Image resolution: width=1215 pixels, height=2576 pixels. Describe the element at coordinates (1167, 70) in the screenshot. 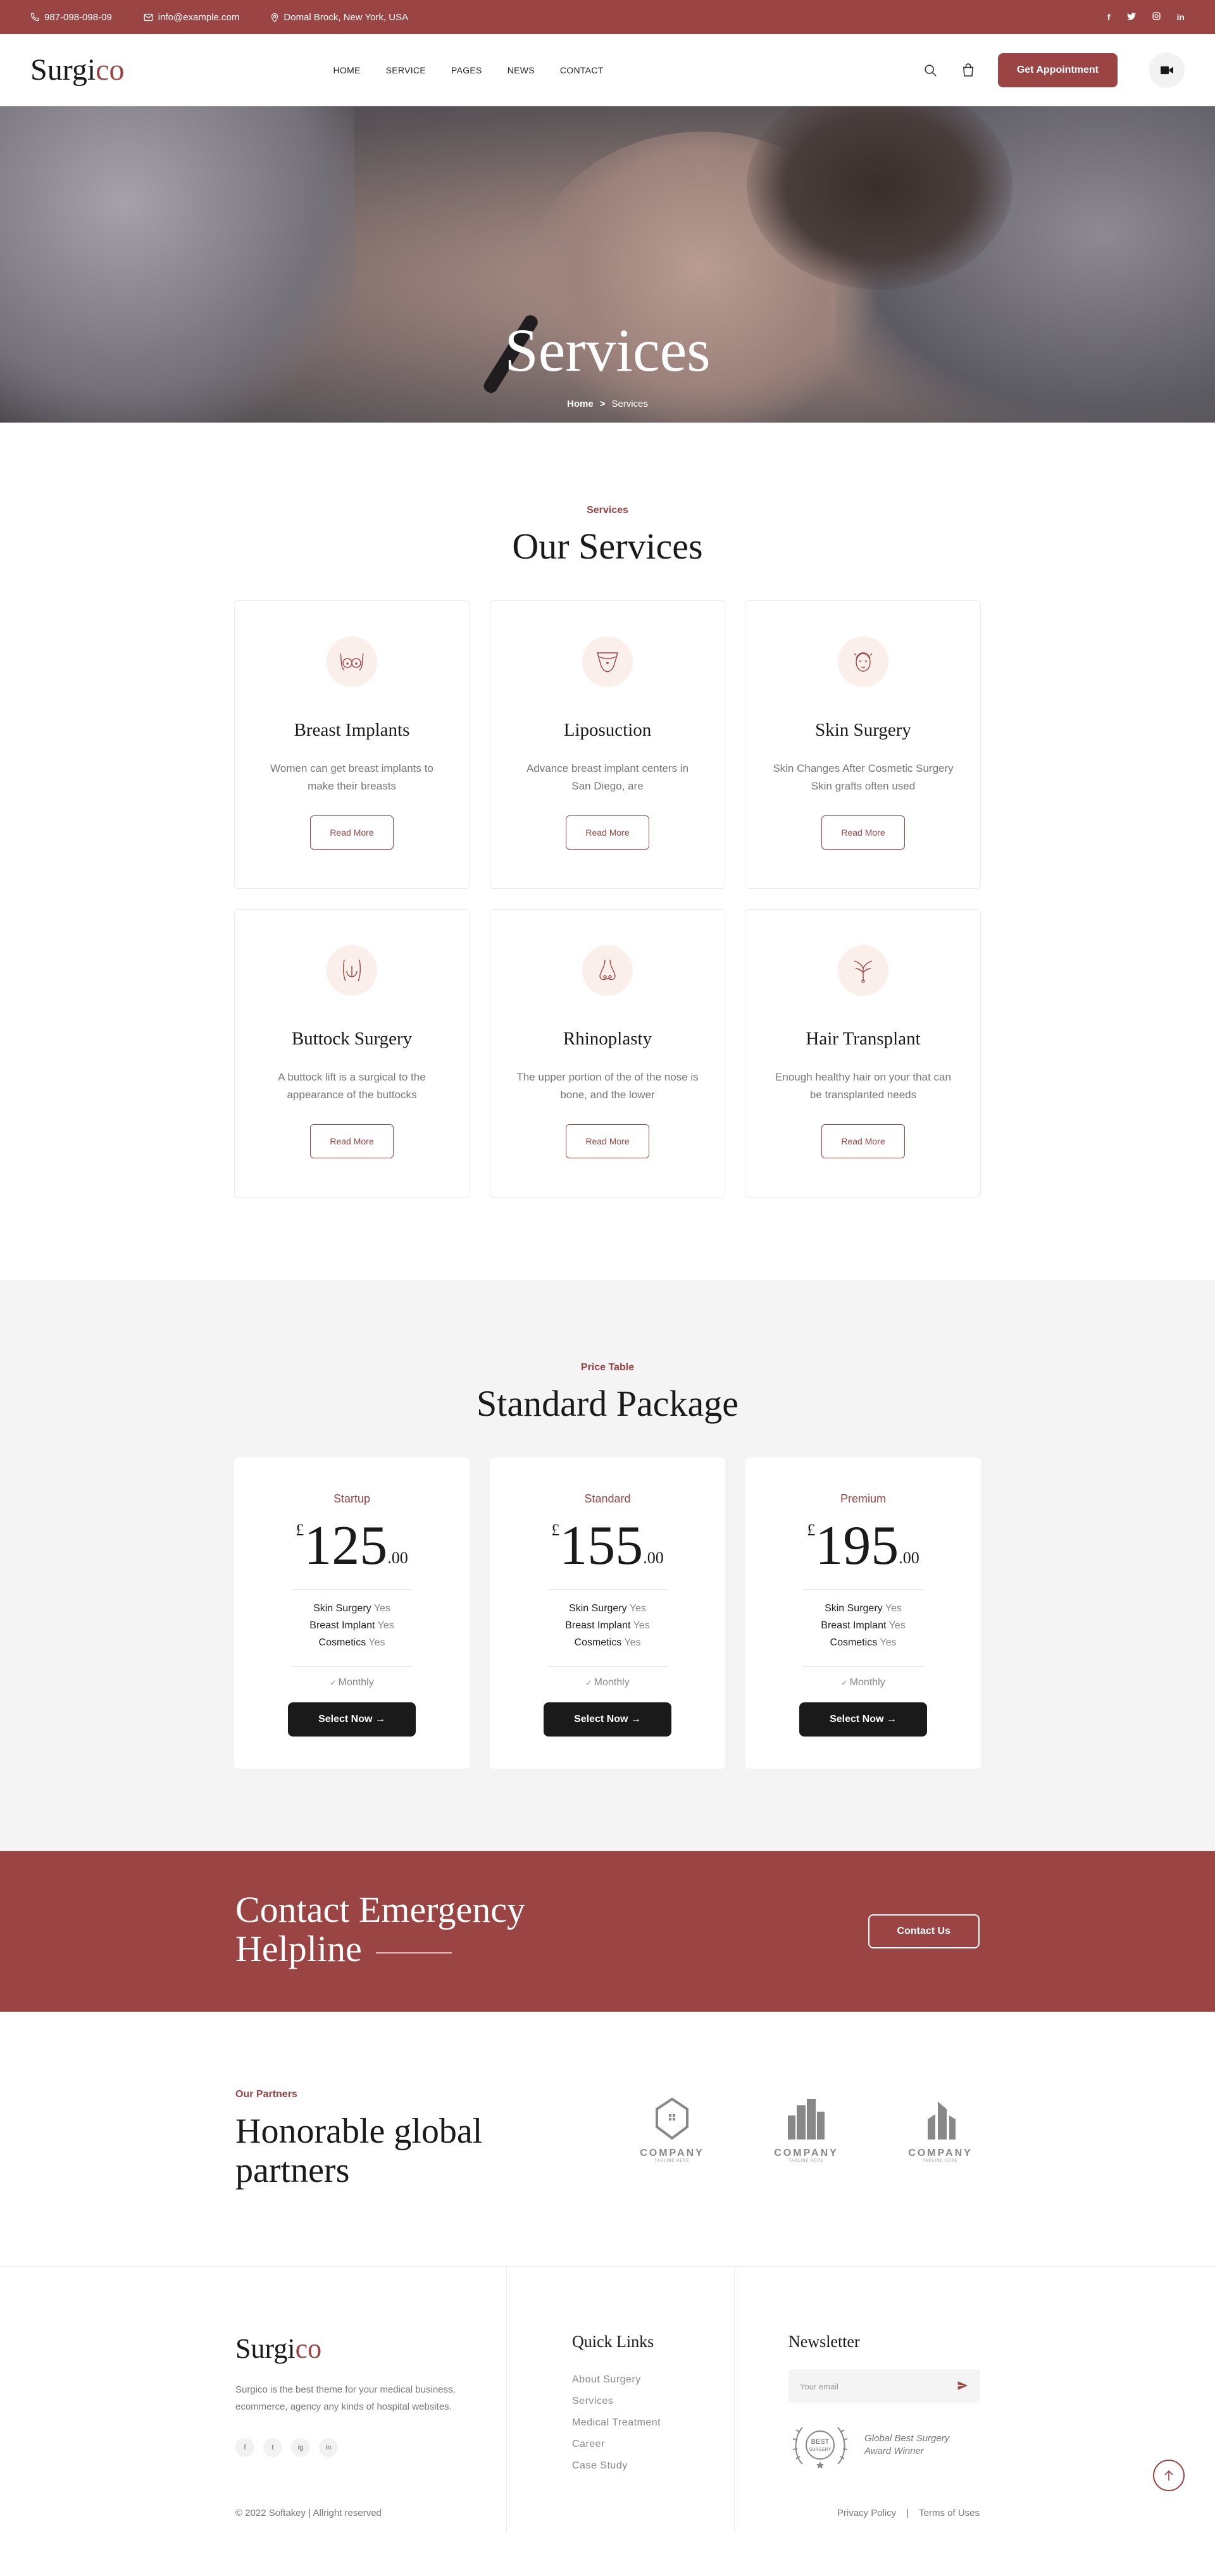

I see `video-call-icon` at that location.